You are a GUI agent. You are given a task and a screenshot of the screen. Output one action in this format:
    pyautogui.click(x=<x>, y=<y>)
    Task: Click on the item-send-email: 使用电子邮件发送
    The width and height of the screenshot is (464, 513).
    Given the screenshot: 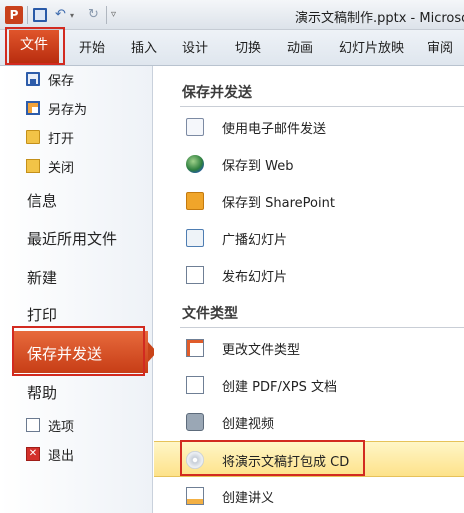 What is the action you would take?
    pyautogui.click(x=309, y=127)
    